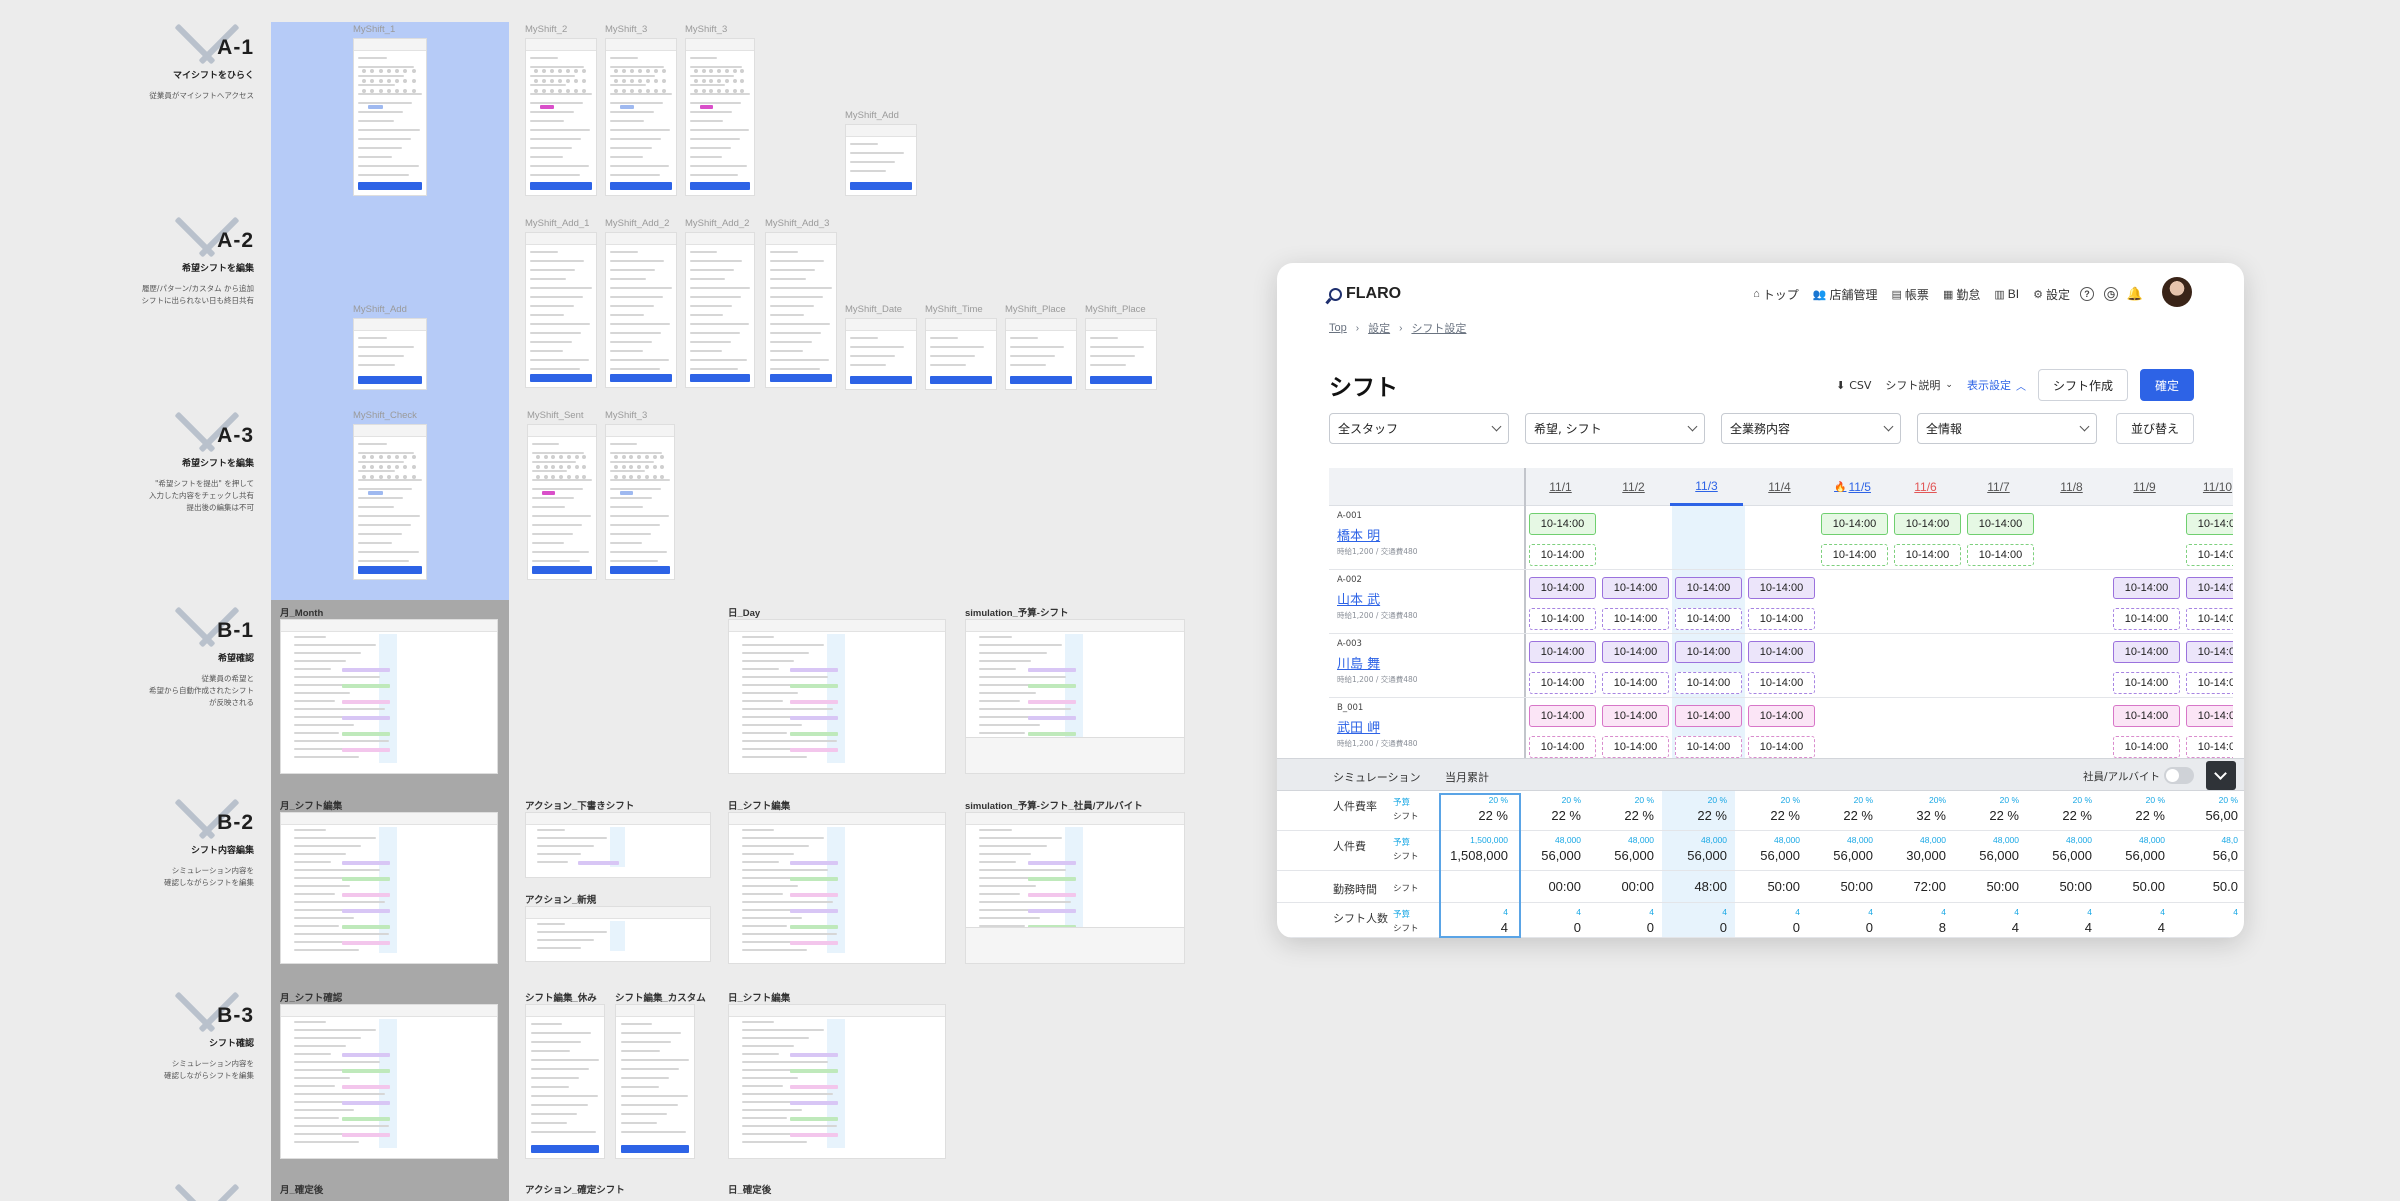 The width and height of the screenshot is (2400, 1201). Describe the element at coordinates (1852, 487) in the screenshot. I see `date-header: 🔥 11/5` at that location.